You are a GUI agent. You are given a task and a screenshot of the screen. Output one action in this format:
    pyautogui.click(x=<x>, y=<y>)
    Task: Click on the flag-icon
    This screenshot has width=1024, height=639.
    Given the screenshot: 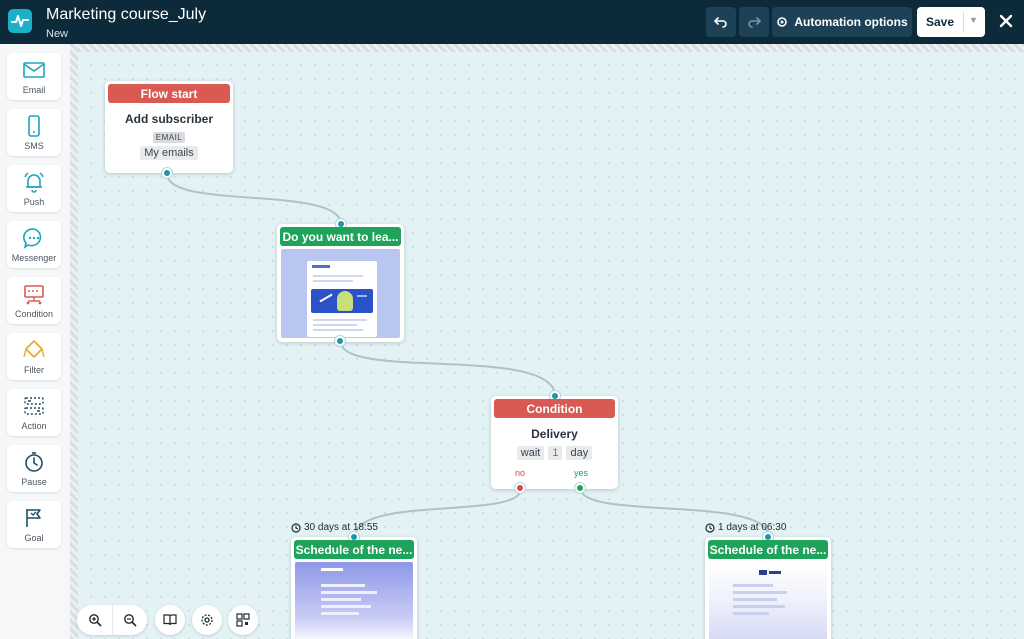 What is the action you would take?
    pyautogui.click(x=33, y=518)
    